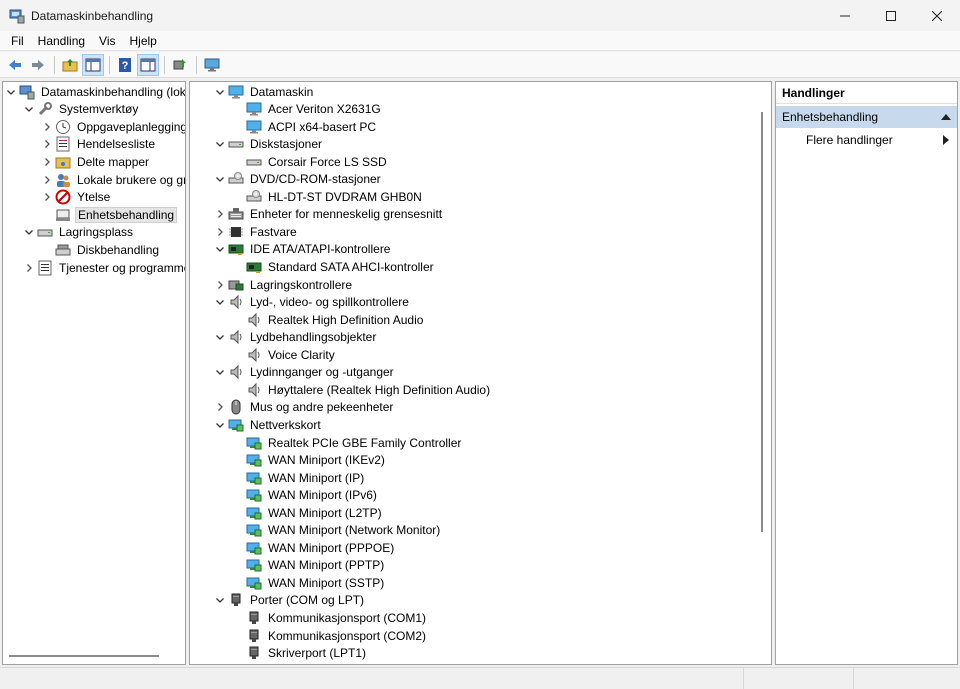 The height and width of the screenshot is (689, 960). What do you see at coordinates (845, 15) in the screenshot?
I see `minimize-button` at bounding box center [845, 15].